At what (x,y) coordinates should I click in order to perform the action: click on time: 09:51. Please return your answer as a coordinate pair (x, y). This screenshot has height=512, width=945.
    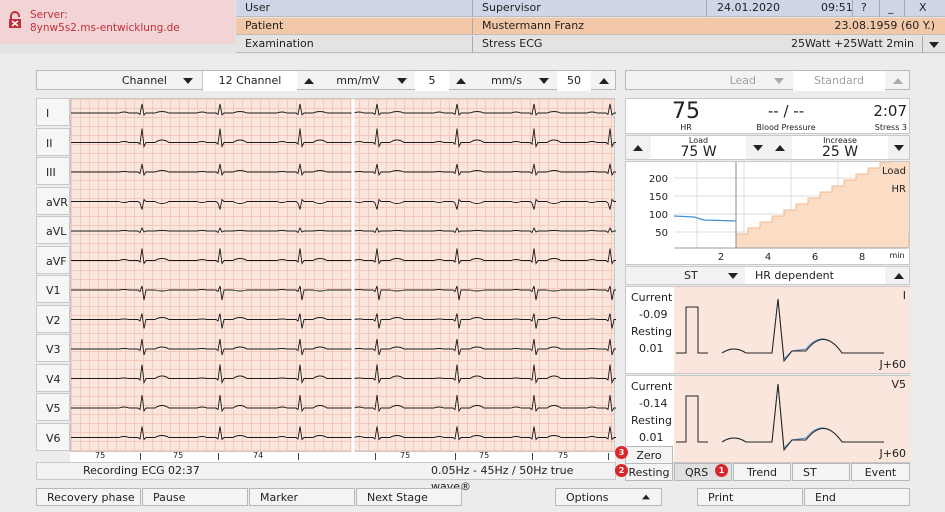
    Looking at the image, I should click on (837, 7).